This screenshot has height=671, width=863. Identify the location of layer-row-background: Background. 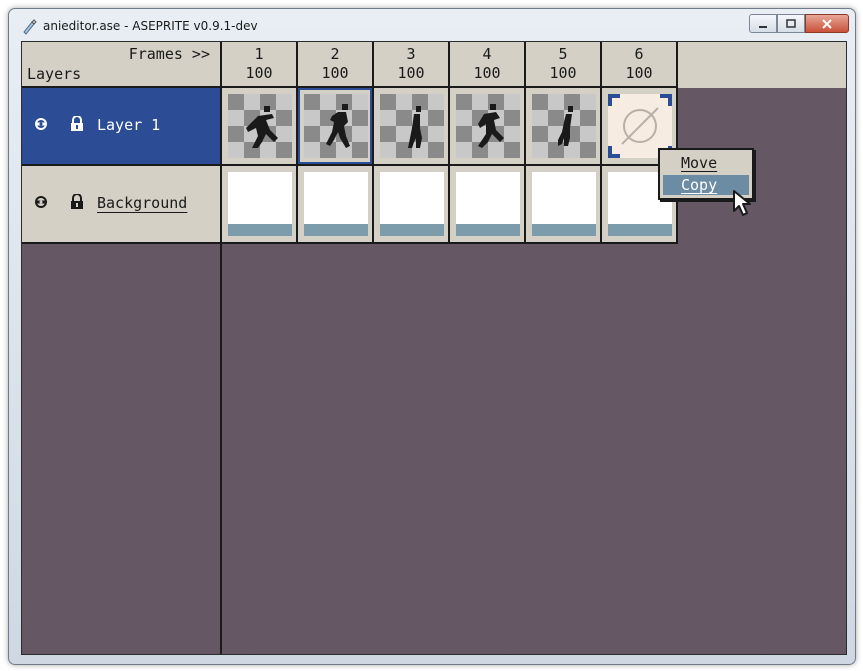
(122, 205).